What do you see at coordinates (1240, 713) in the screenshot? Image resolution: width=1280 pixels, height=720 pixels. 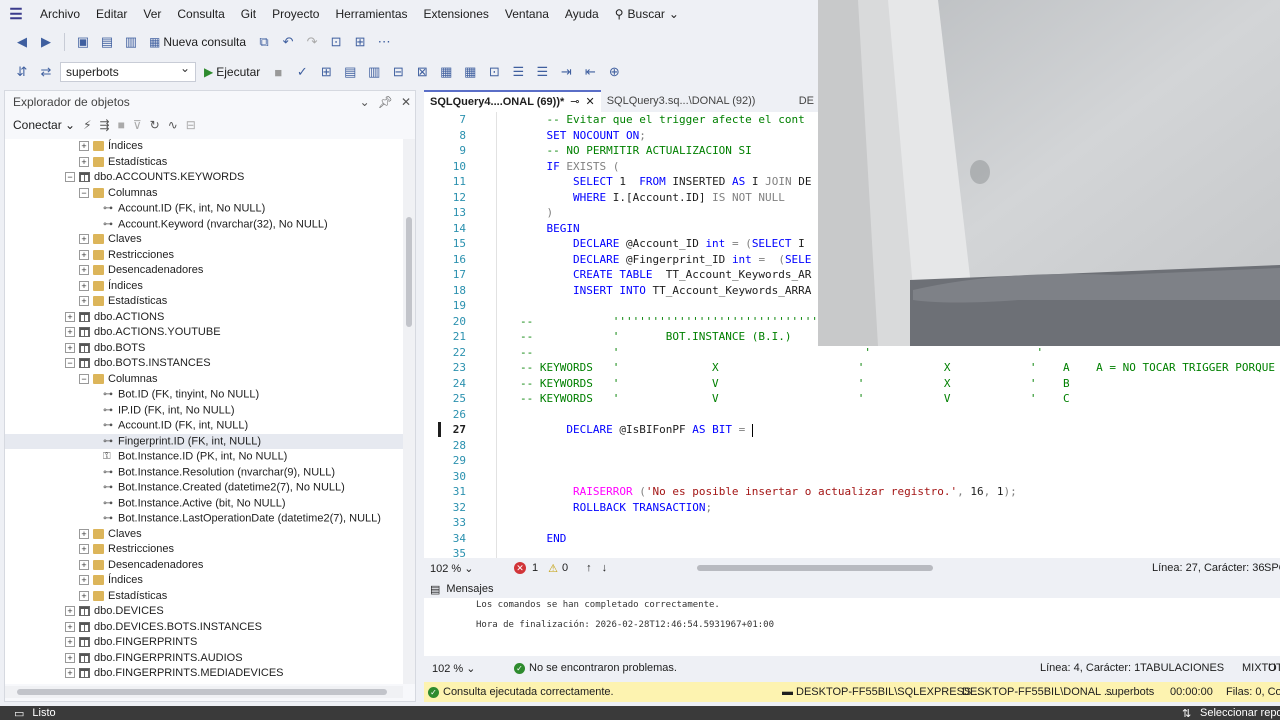 I see `select-repo: Seleccionar repo` at bounding box center [1240, 713].